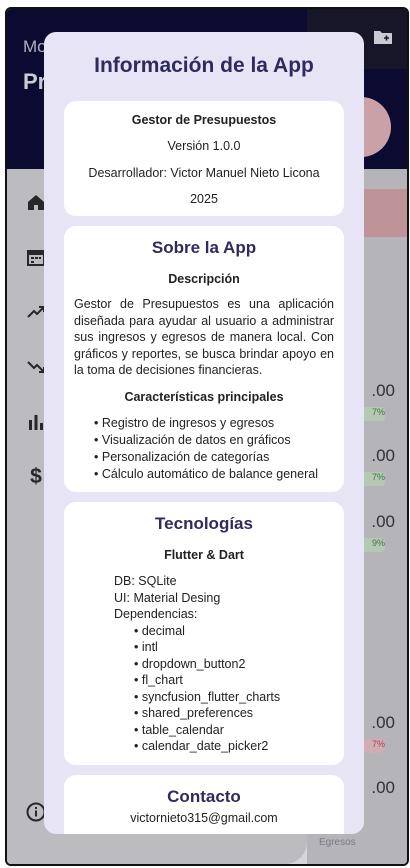  Describe the element at coordinates (219, 440) in the screenshot. I see `feature-item: Visualización de datos en gráficos` at that location.